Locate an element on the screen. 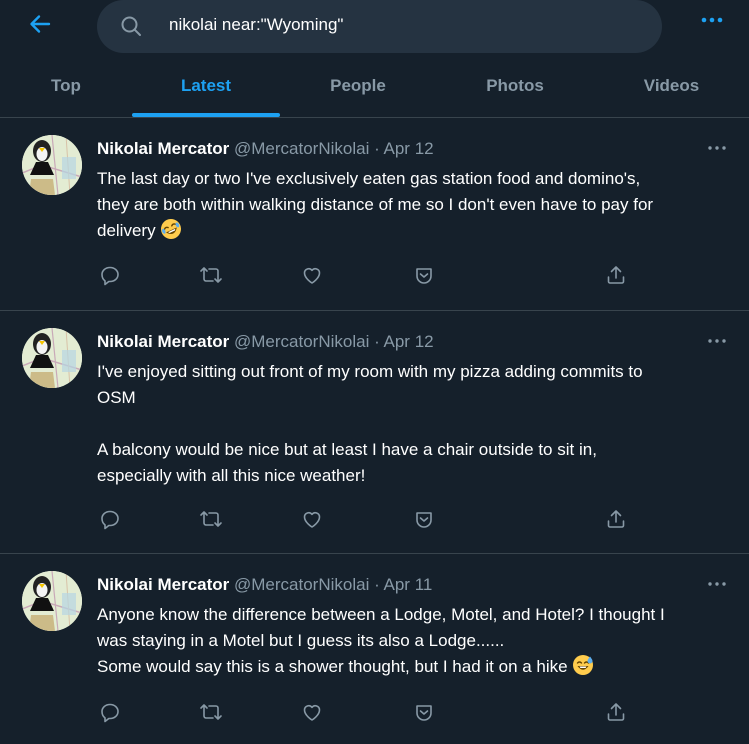 This screenshot has width=749, height=744. tweet-line is located at coordinates (414, 424).